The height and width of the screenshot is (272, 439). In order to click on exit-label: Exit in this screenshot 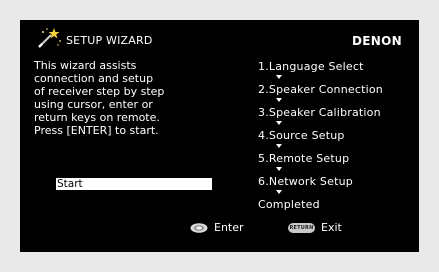, I will do `click(331, 227)`.